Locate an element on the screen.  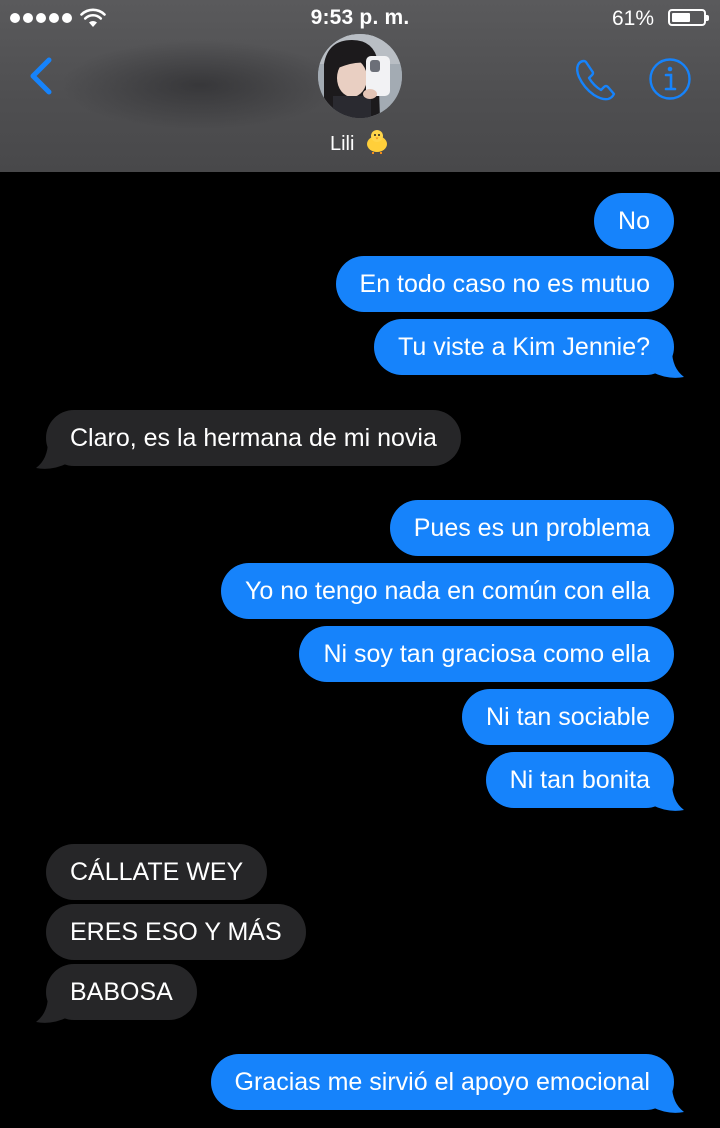
chick-icon is located at coordinates (377, 142).